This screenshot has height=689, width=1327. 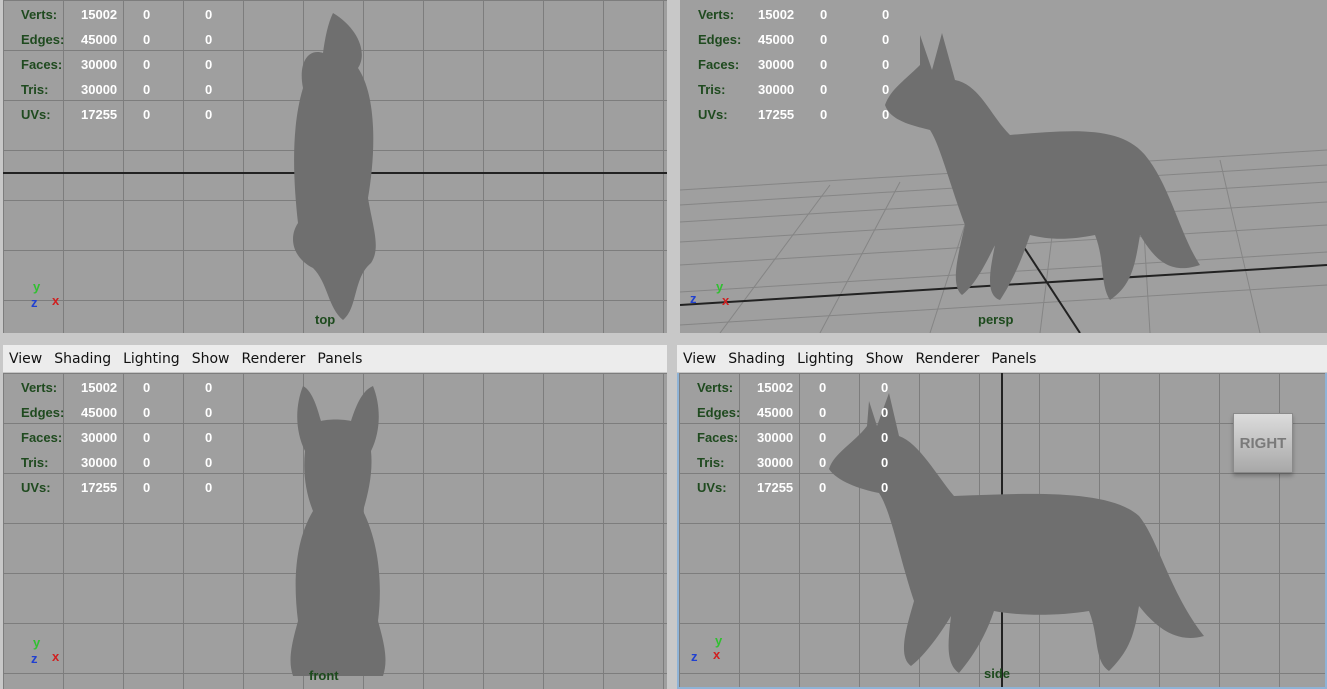 I want to click on view-cube-label: RIGHT, so click(x=1263, y=443).